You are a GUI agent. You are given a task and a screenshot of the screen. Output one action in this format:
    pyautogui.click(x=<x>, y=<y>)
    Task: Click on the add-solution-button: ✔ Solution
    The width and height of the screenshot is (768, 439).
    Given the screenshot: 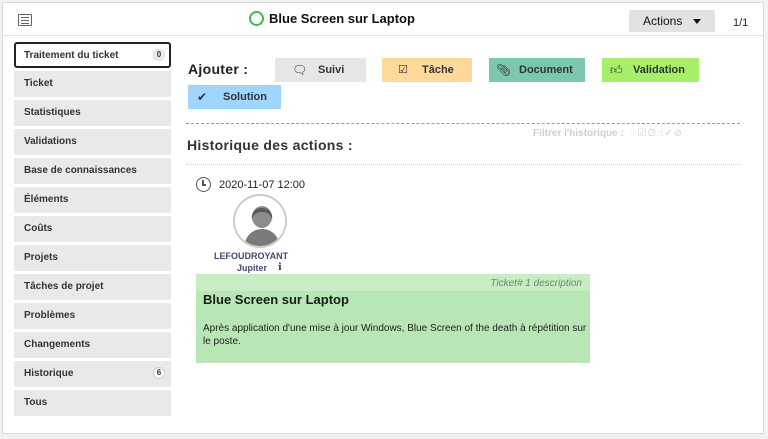 What is the action you would take?
    pyautogui.click(x=234, y=97)
    